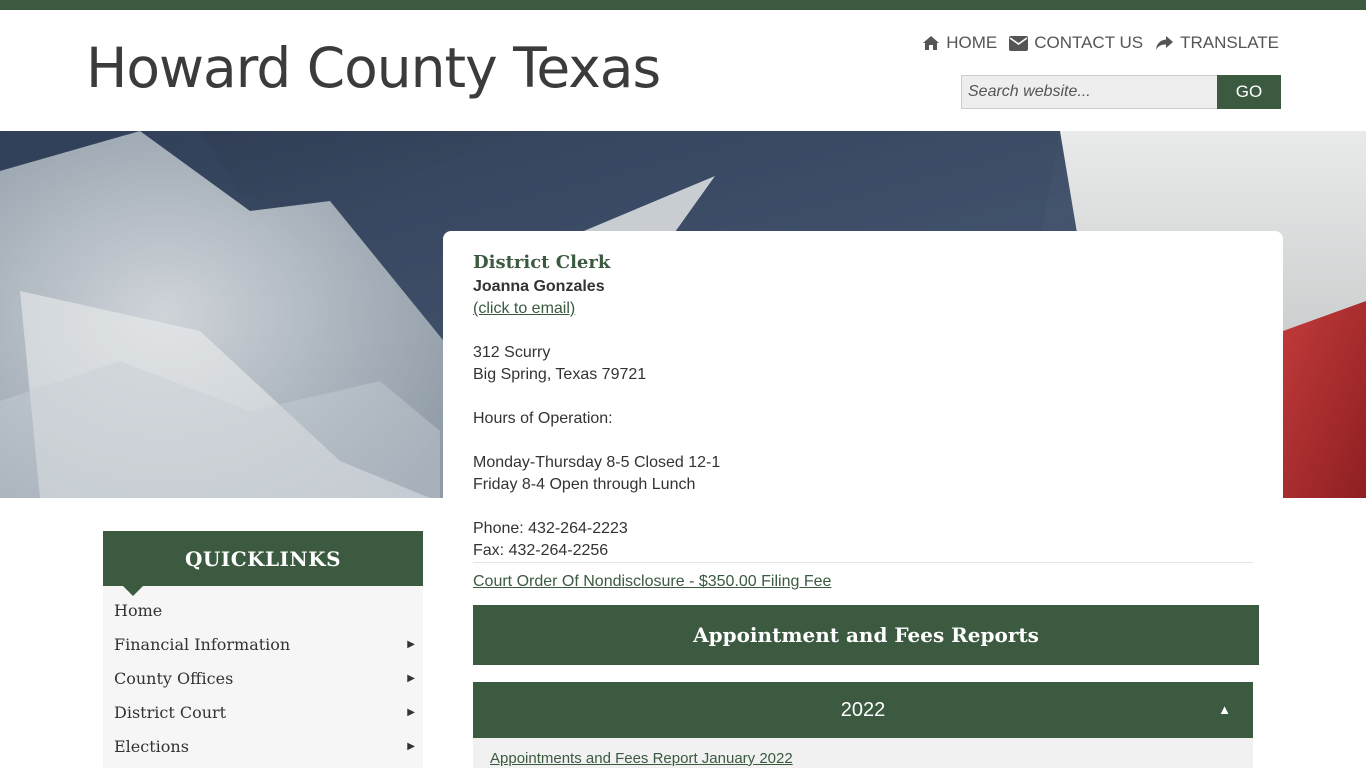 The height and width of the screenshot is (768, 1366). What do you see at coordinates (683, 5) in the screenshot?
I see `top-accent-bar` at bounding box center [683, 5].